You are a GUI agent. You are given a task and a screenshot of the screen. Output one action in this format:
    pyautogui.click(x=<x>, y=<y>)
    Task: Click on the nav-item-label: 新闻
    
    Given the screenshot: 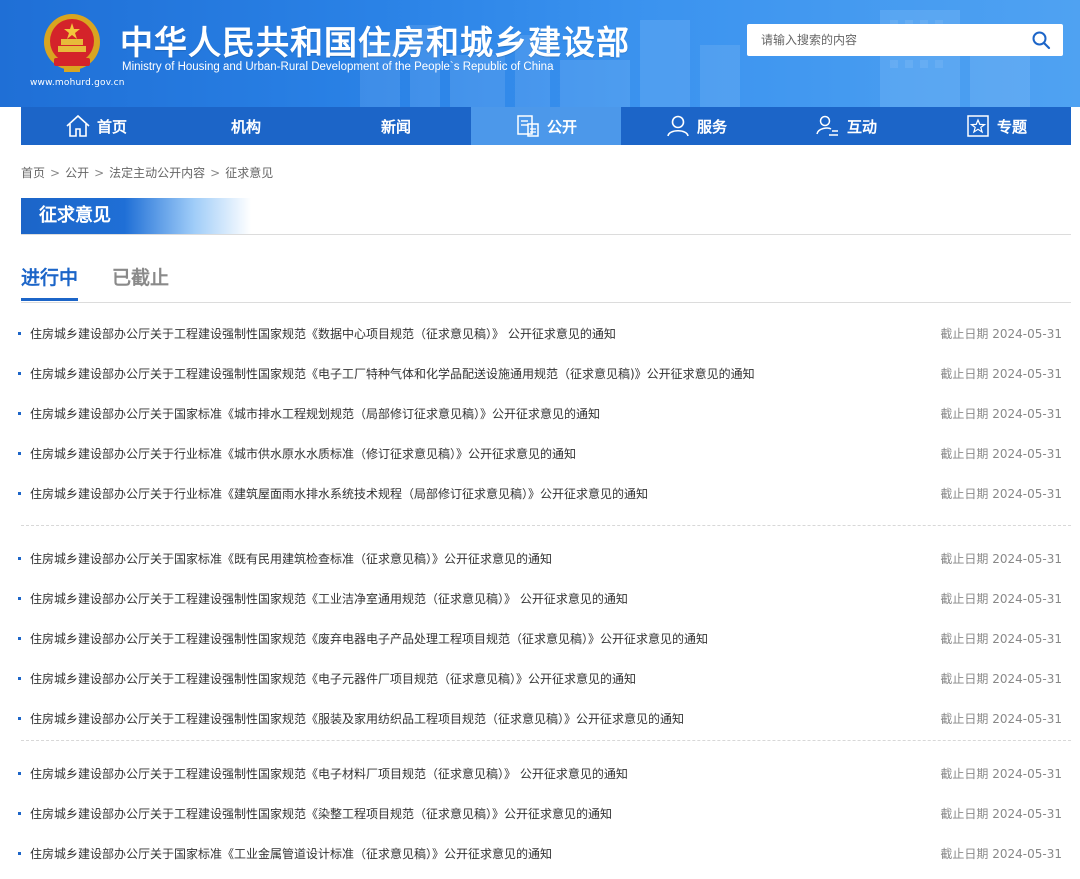 What is the action you would take?
    pyautogui.click(x=395, y=126)
    